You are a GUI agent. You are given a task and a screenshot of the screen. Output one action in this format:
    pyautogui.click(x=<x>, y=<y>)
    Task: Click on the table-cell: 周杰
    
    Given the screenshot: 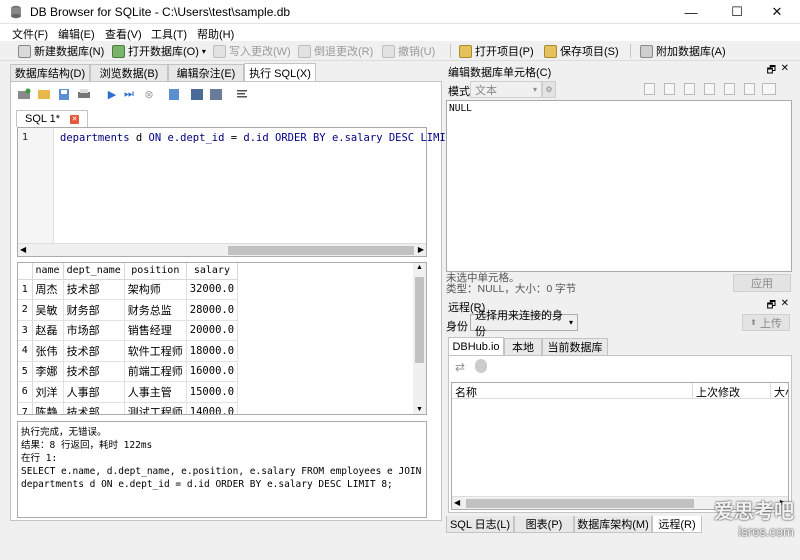 What is the action you would take?
    pyautogui.click(x=48, y=289)
    